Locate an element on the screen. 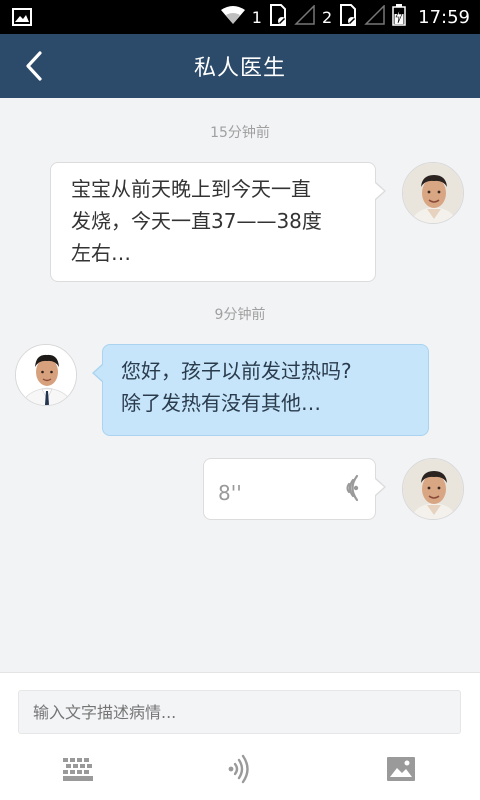 Image resolution: width=480 pixels, height=800 pixels. sim1-card-icon is located at coordinates (278, 17).